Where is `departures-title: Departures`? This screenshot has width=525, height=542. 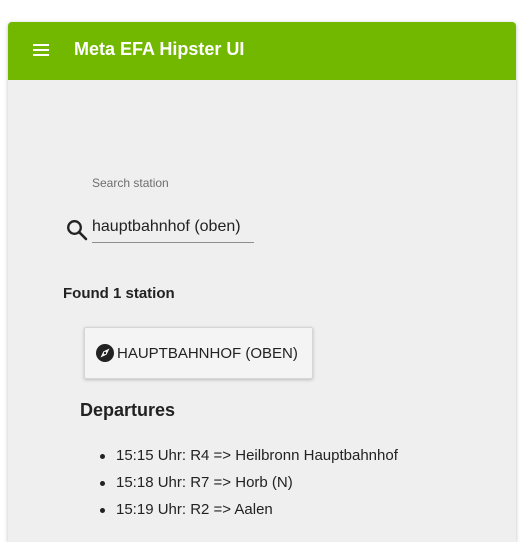
departures-title: Departures is located at coordinates (128, 410).